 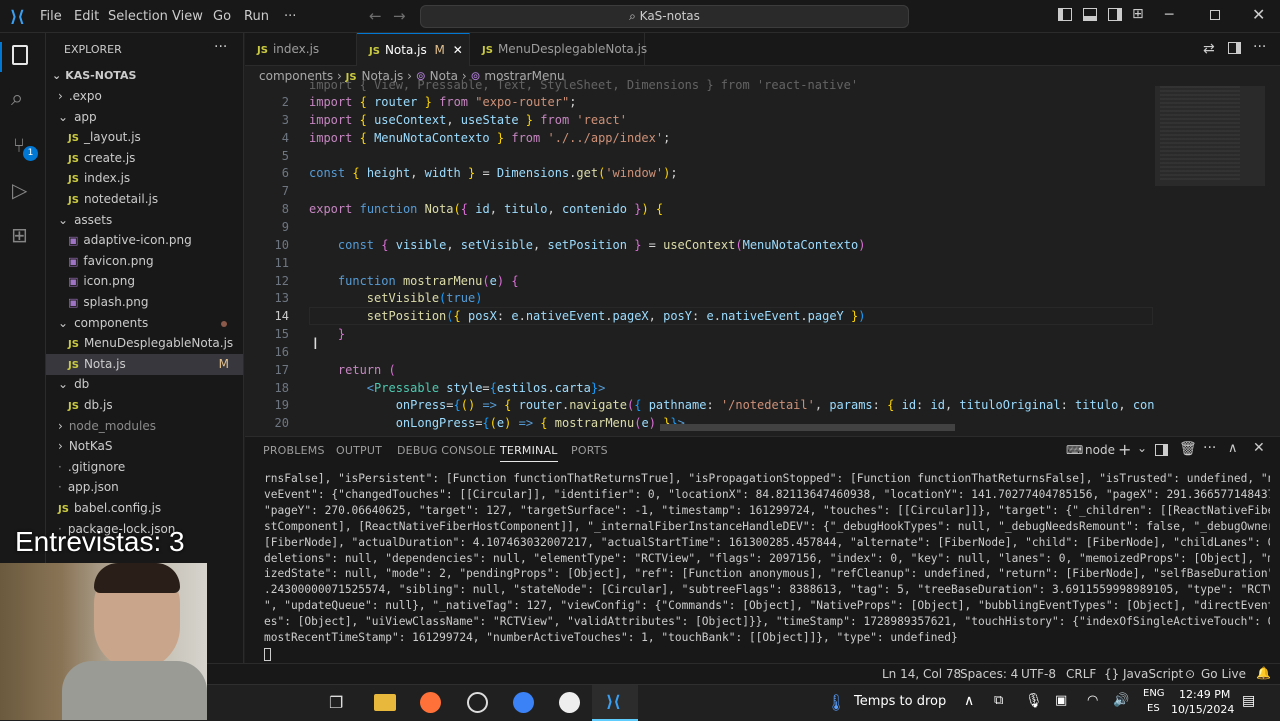 I want to click on menu-view: View, so click(x=187, y=16).